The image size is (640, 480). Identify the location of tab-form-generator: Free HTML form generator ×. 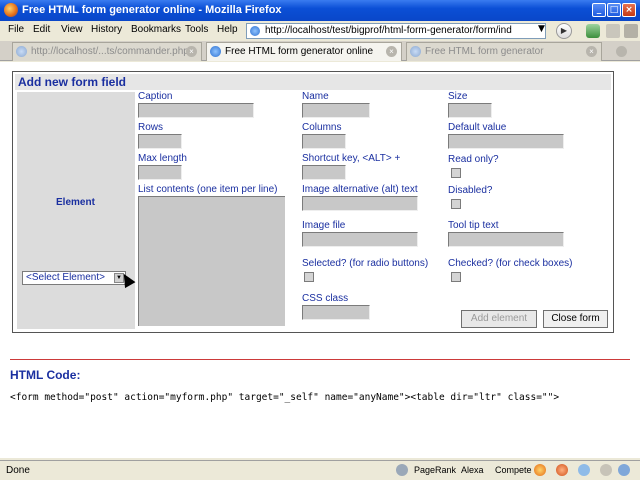
(504, 51).